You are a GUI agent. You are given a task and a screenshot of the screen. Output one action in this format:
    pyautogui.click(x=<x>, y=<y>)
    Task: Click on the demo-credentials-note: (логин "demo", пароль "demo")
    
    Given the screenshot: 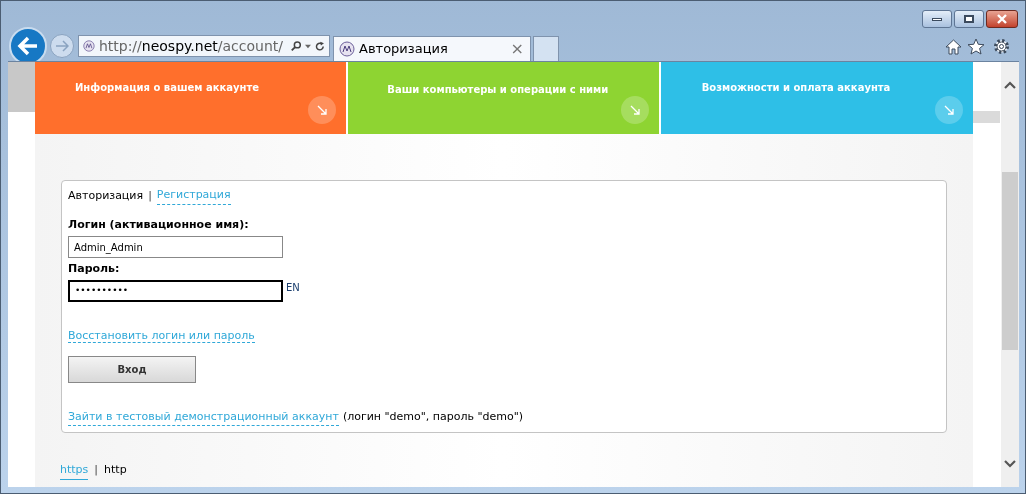 What is the action you would take?
    pyautogui.click(x=433, y=416)
    